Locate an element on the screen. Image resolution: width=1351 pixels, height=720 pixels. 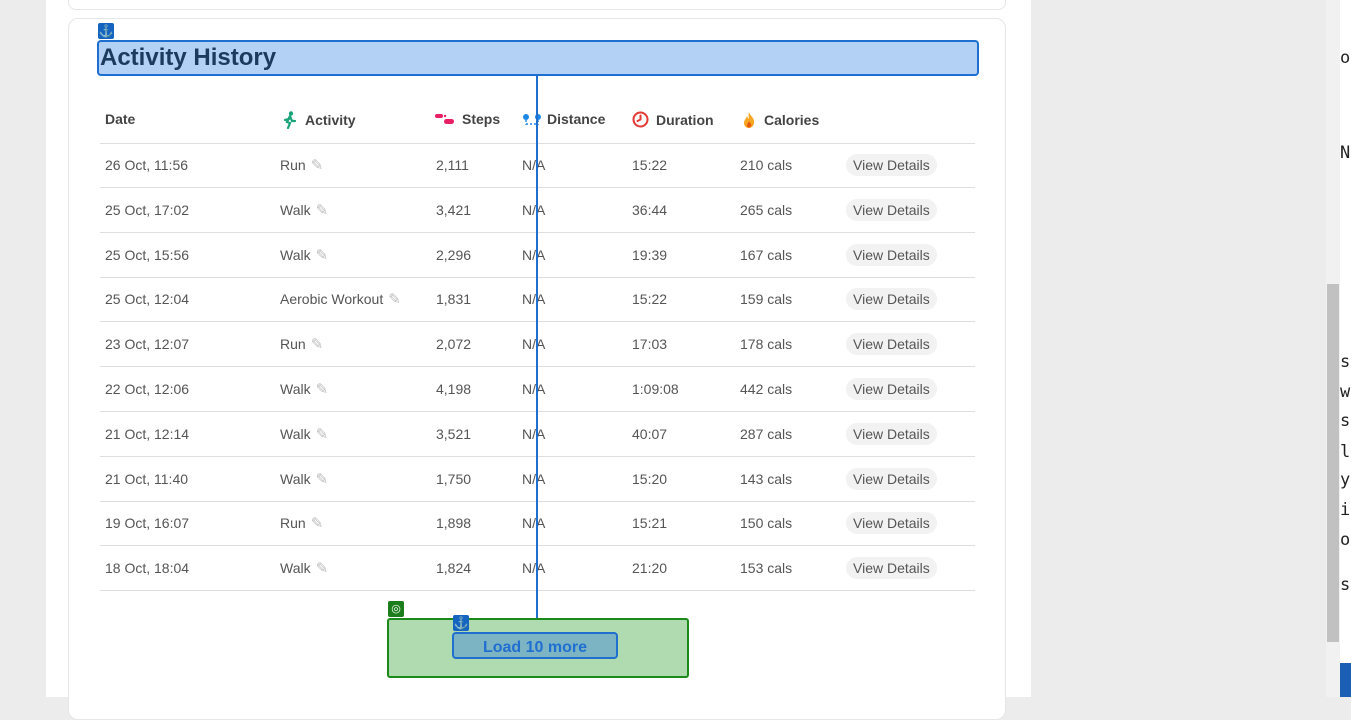
row-date: 26 Oct, 11:56 is located at coordinates (147, 165).